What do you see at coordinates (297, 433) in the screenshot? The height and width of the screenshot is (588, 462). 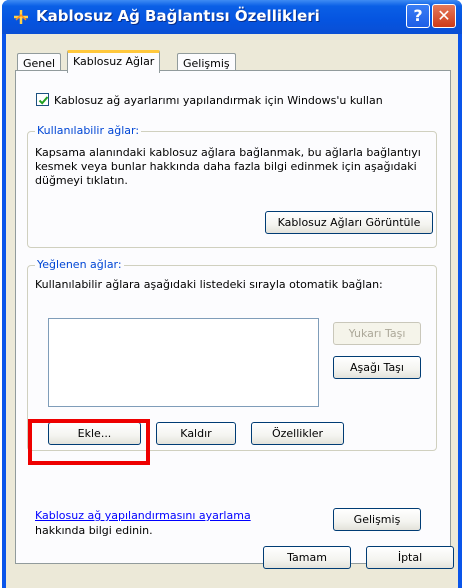 I see `properties-button: Özellikler` at bounding box center [297, 433].